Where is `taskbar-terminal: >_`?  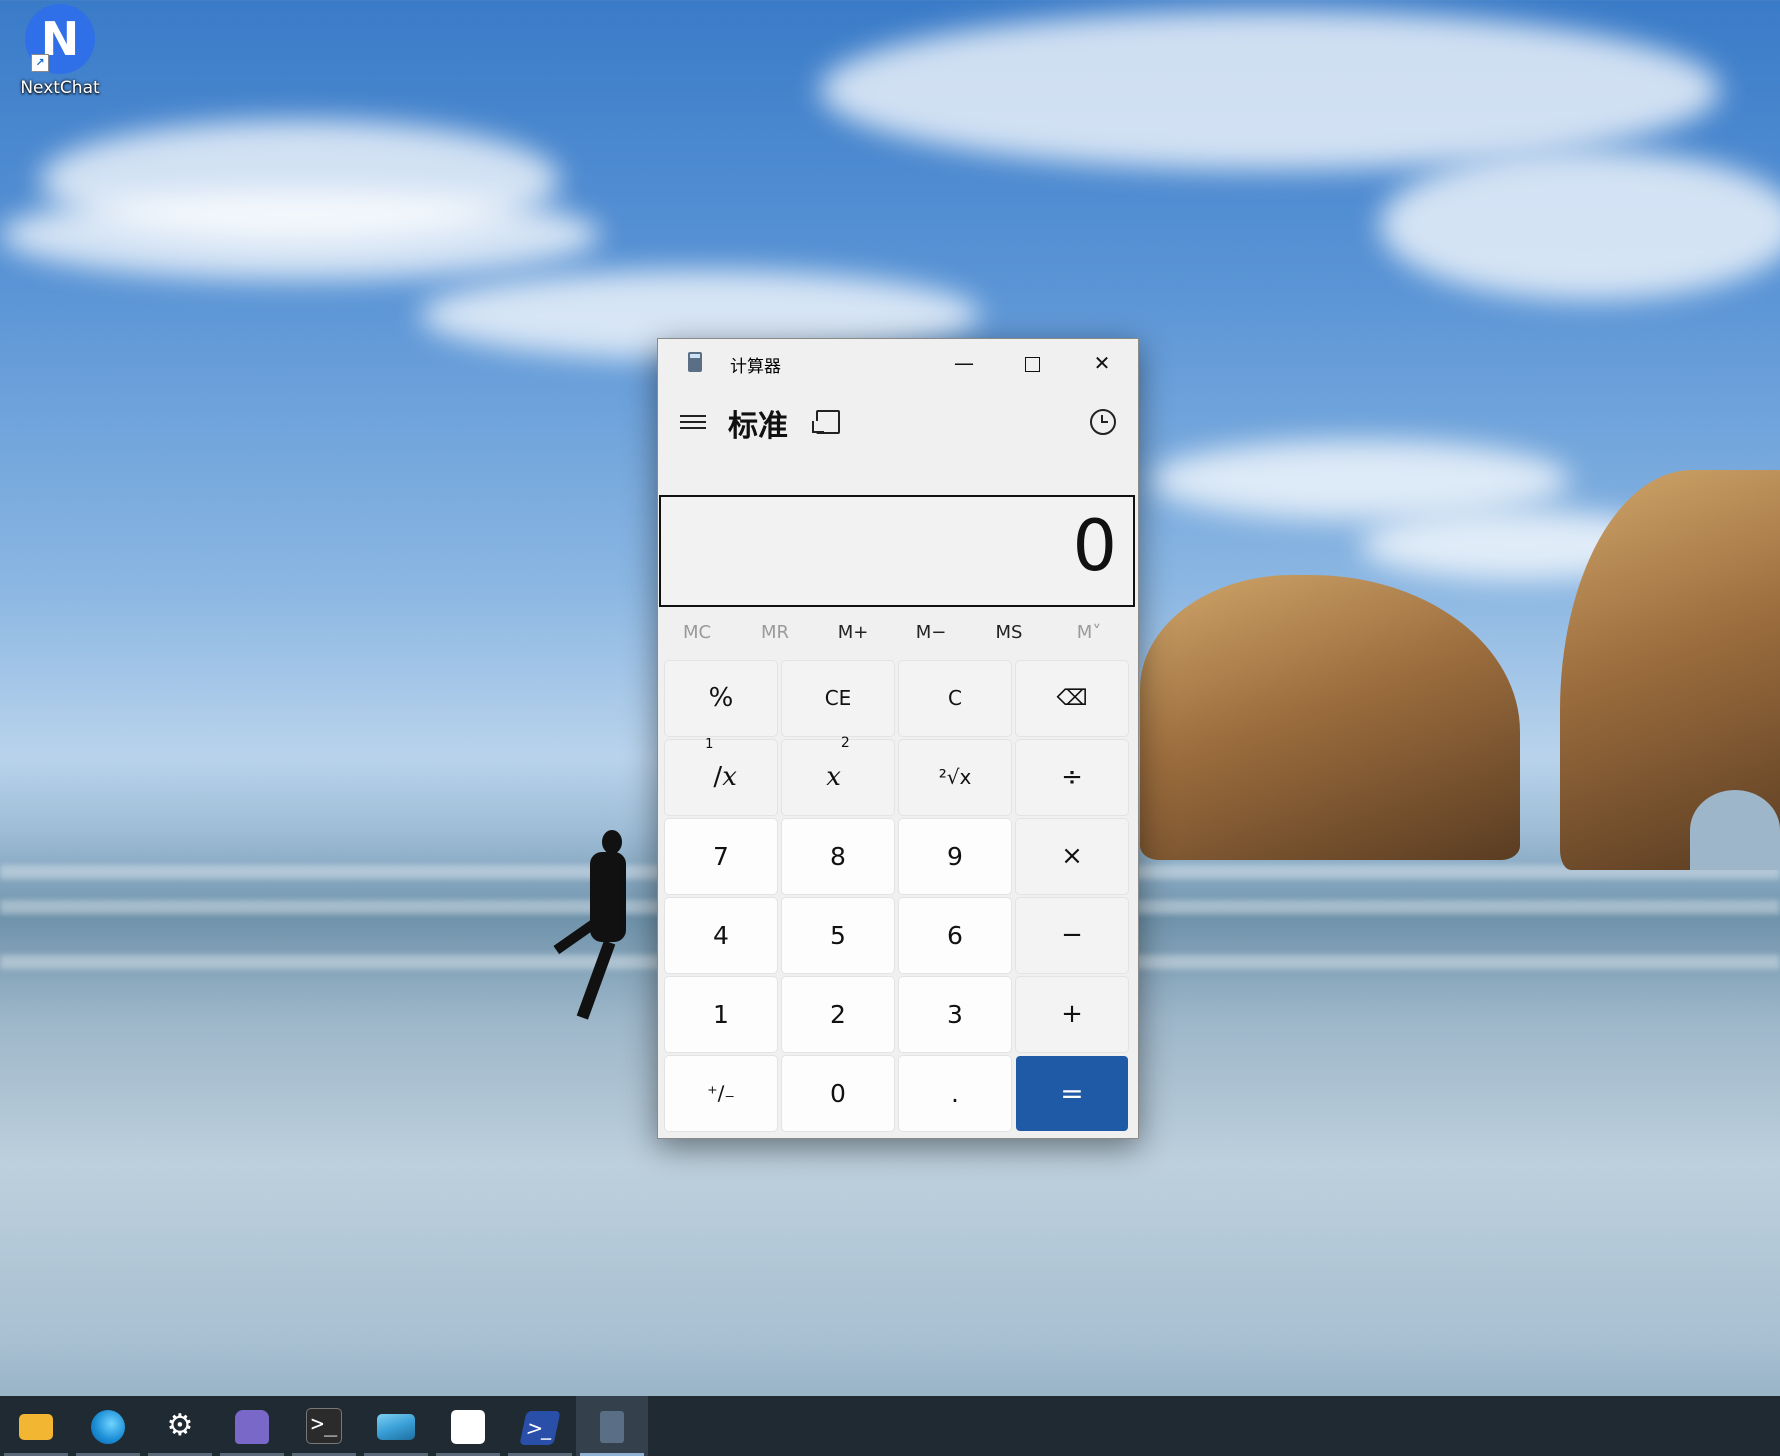 taskbar-terminal: >_ is located at coordinates (324, 1426).